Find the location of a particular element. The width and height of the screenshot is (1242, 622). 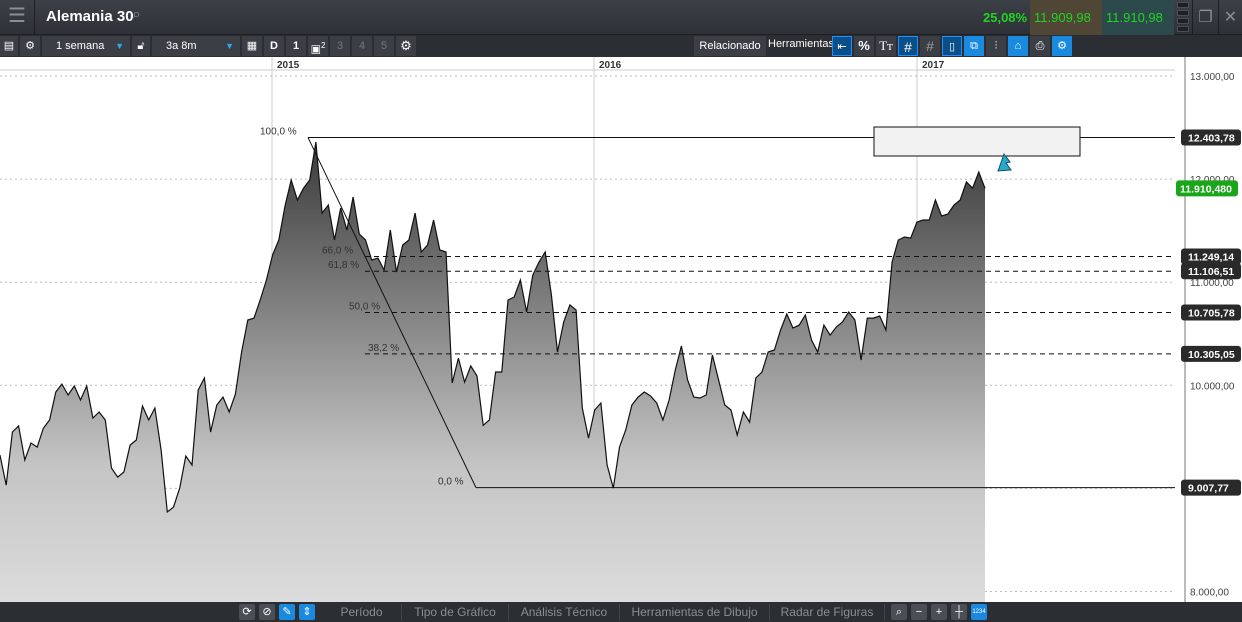

tab-pattern-radar: Radar de Figuras is located at coordinates (827, 612).